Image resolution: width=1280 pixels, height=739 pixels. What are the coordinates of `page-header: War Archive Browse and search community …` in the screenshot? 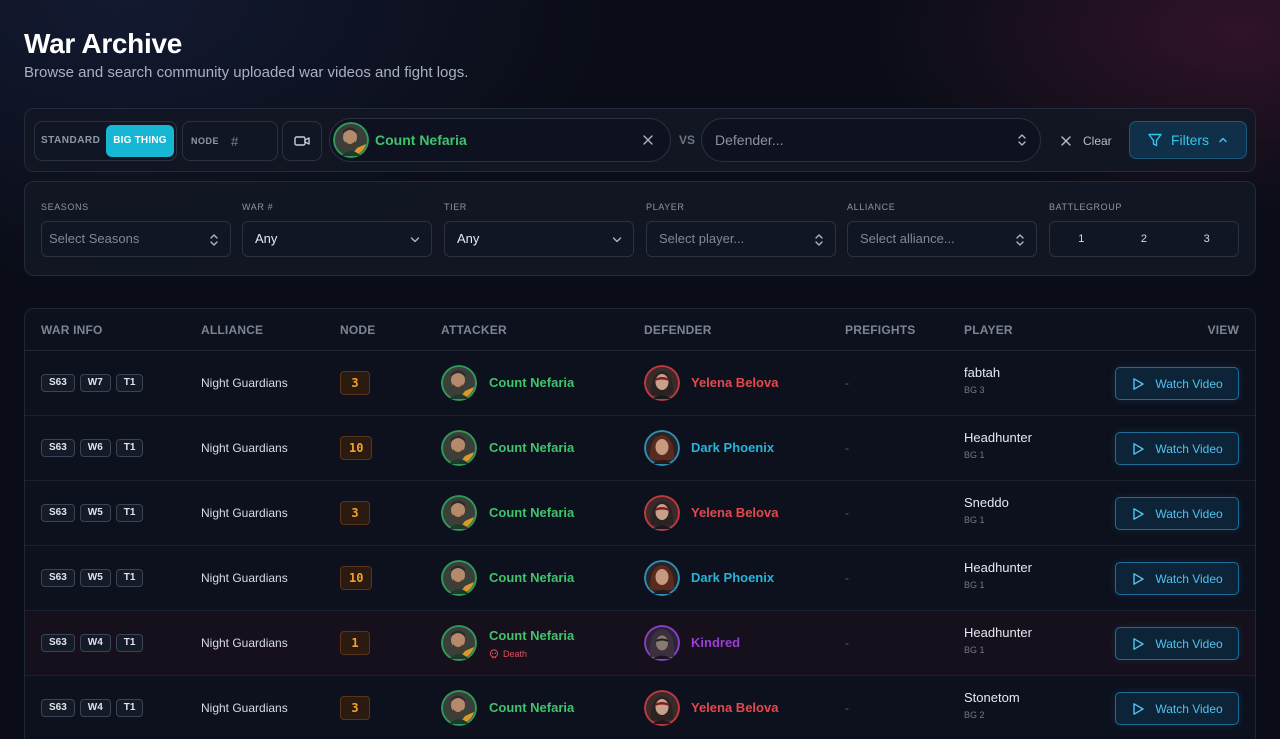 It's located at (246, 54).